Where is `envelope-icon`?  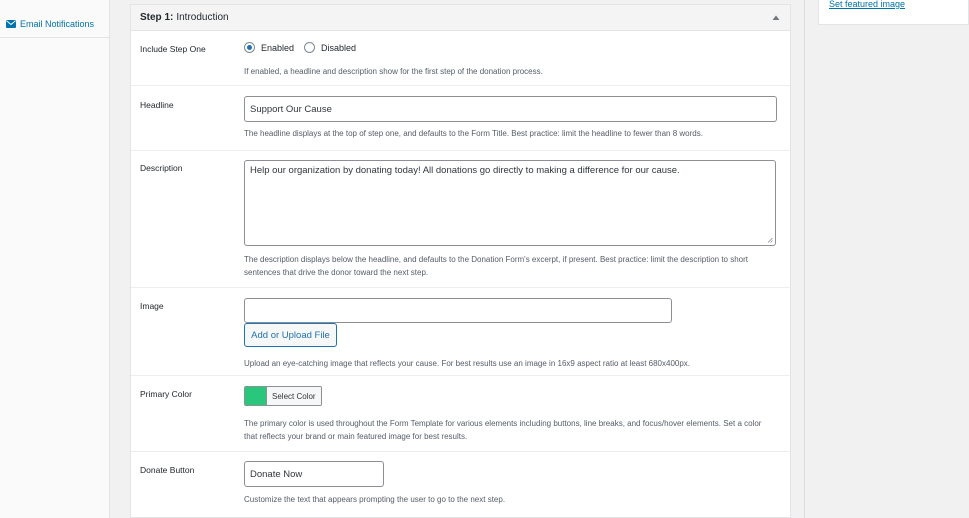 envelope-icon is located at coordinates (11, 23).